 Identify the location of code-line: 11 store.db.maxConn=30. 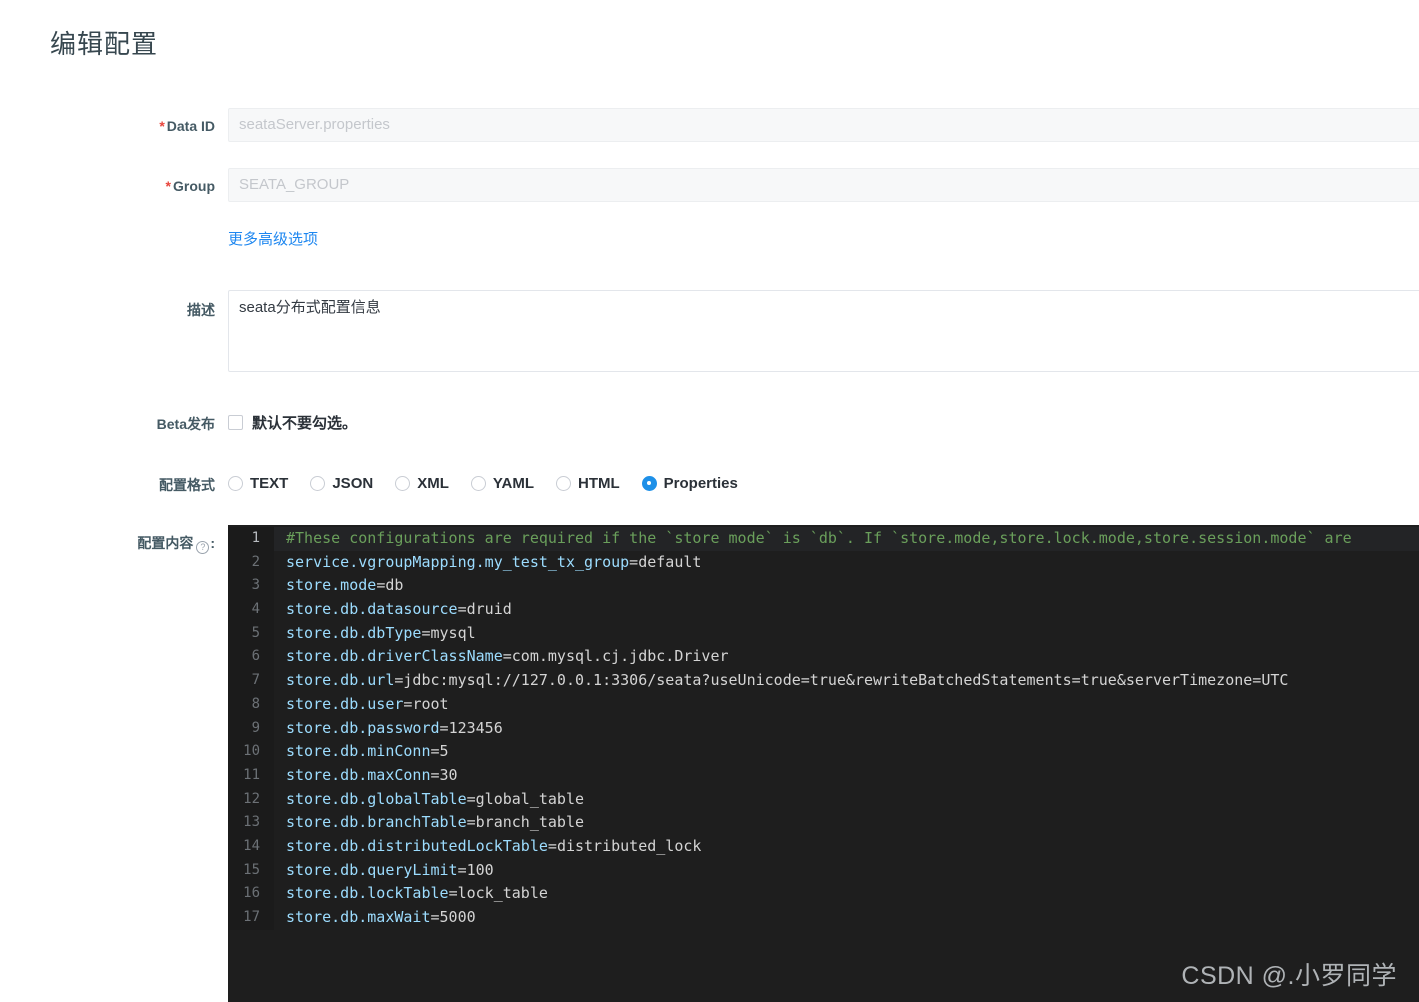
(823, 775).